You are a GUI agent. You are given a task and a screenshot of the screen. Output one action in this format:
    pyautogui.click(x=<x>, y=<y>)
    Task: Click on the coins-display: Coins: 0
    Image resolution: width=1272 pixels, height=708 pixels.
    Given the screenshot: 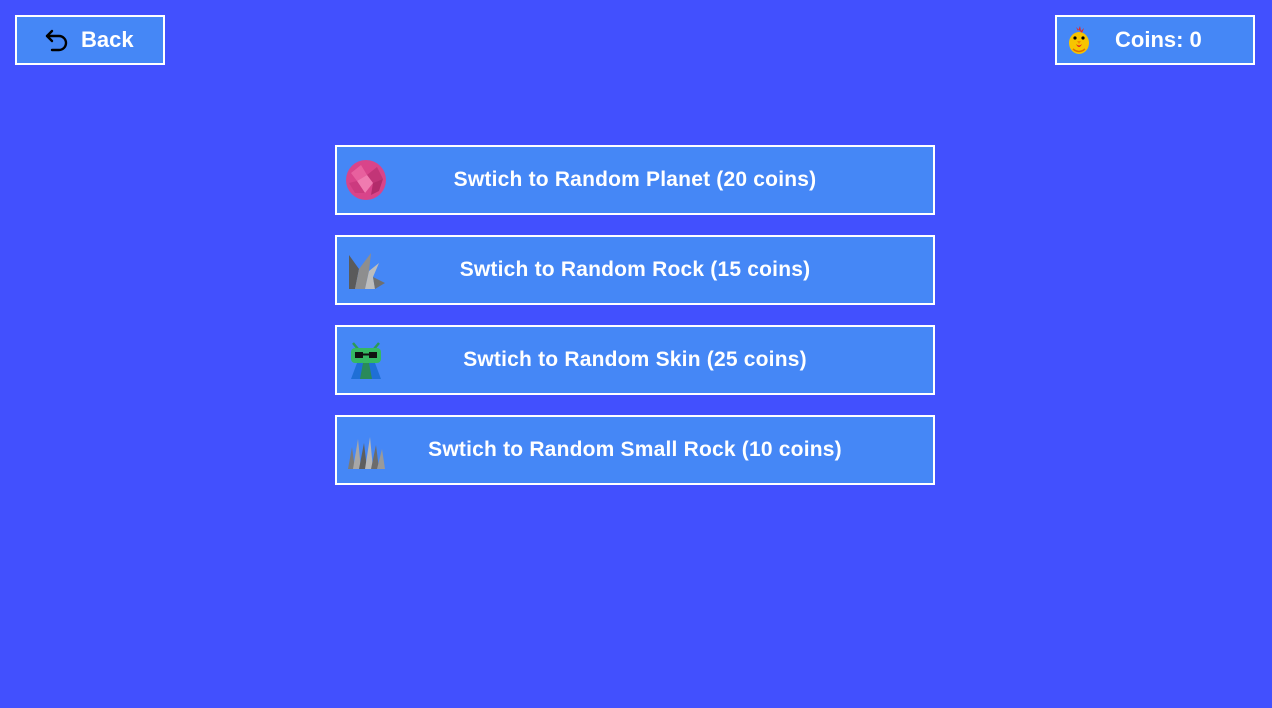 What is the action you would take?
    pyautogui.click(x=1155, y=40)
    